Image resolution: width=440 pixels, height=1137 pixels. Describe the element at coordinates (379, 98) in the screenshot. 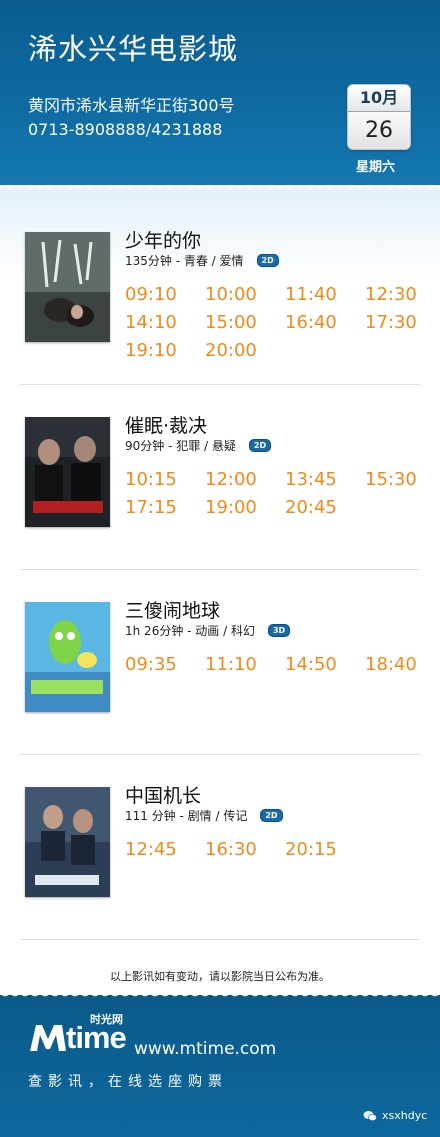

I see `calendar-month: 10月` at that location.